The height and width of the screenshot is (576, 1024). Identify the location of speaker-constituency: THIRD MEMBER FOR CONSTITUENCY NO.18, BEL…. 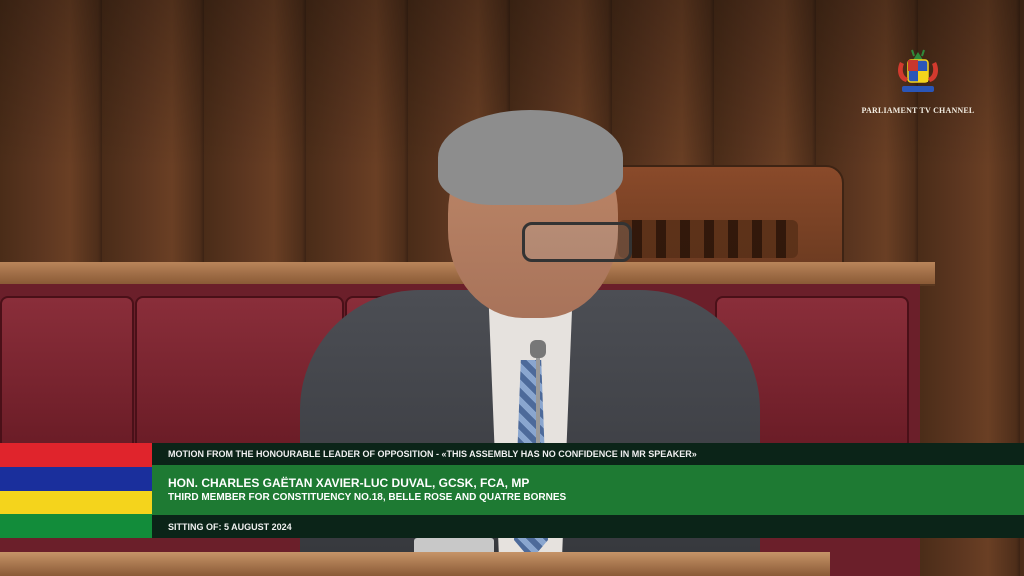
(367, 497).